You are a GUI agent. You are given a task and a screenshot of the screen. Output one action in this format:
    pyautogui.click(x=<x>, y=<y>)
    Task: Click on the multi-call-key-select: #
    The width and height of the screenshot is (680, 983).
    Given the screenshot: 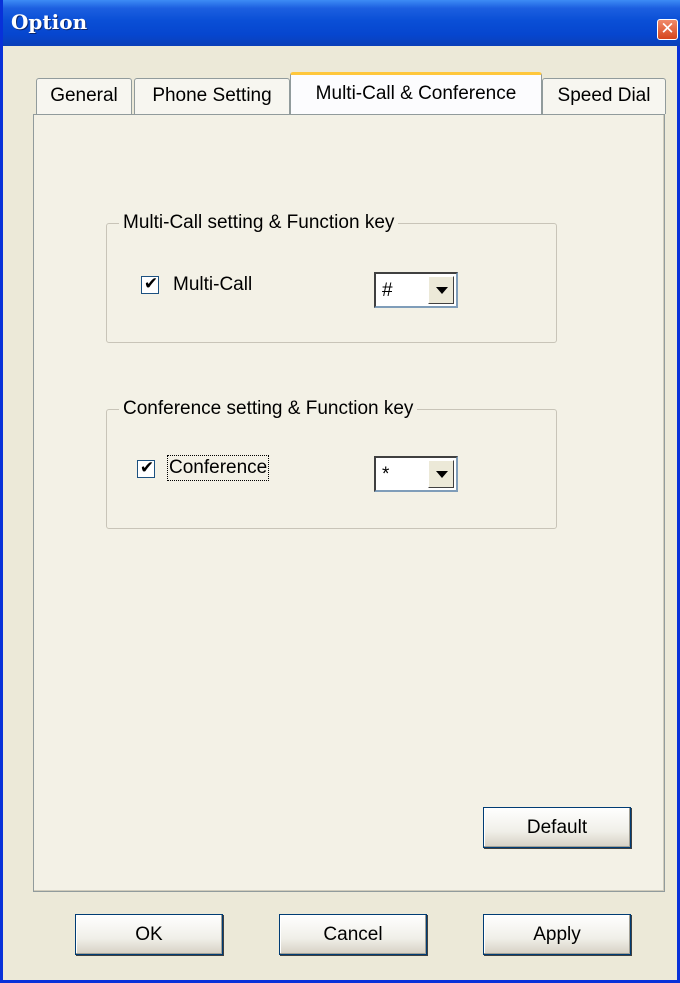 What is the action you would take?
    pyautogui.click(x=416, y=290)
    